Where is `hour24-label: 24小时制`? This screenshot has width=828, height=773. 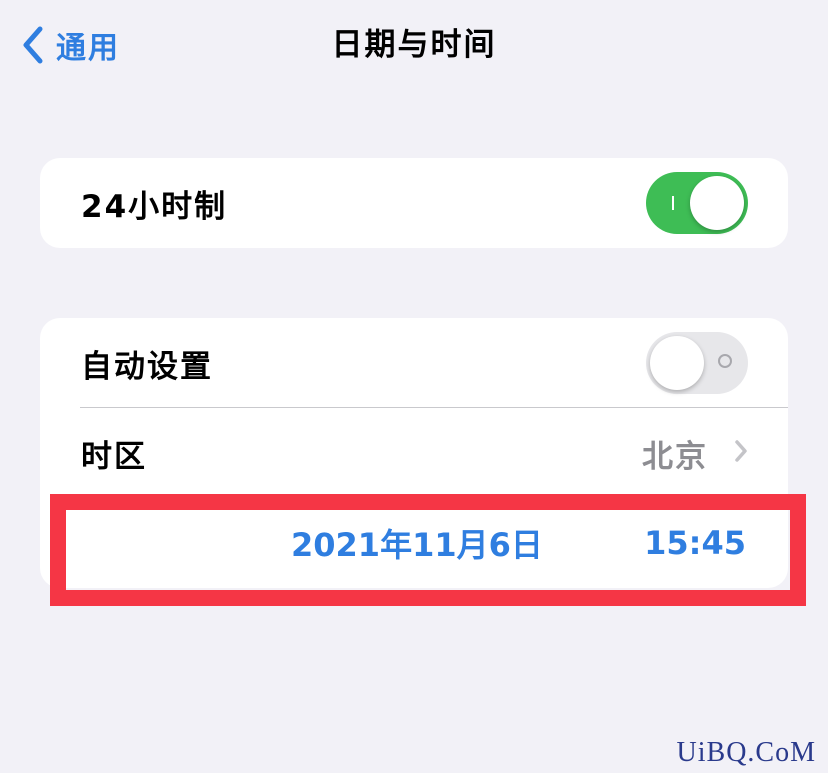
hour24-label: 24小时制 is located at coordinates (154, 206).